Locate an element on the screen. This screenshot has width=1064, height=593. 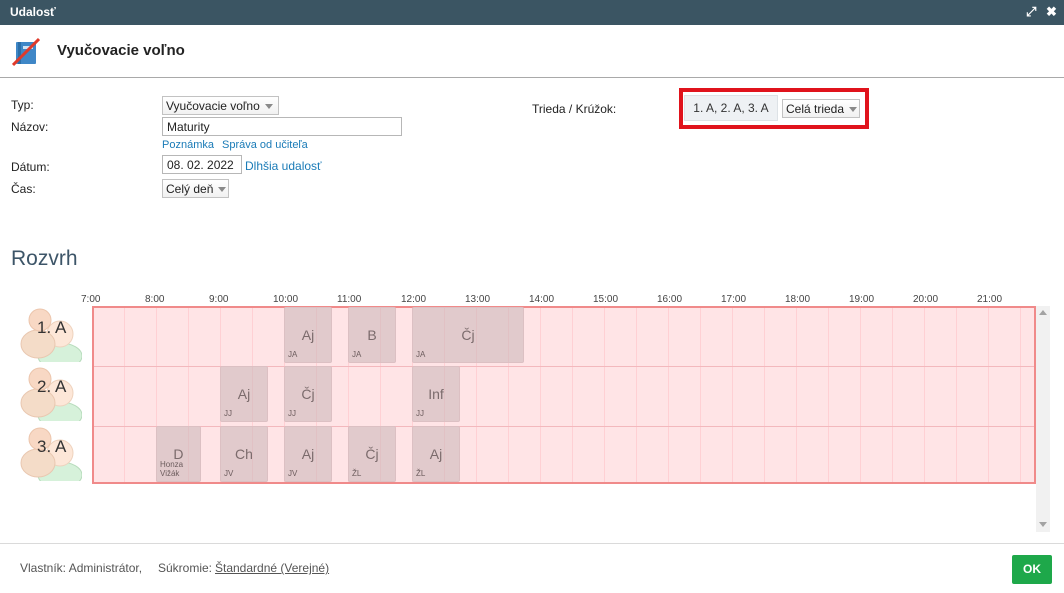
name-label: Názov: is located at coordinates (30, 127).